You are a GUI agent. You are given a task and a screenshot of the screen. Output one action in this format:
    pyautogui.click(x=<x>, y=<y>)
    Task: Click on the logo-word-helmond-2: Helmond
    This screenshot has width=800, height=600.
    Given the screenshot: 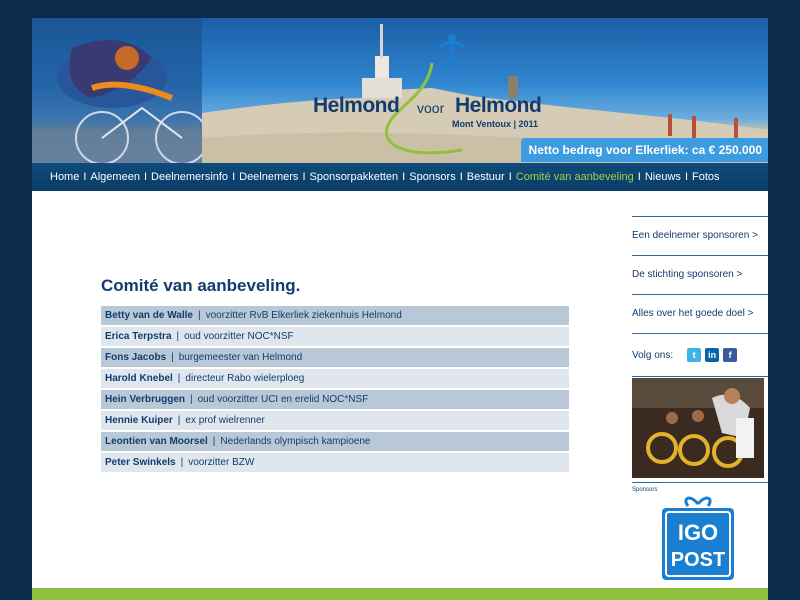 What is the action you would take?
    pyautogui.click(x=498, y=105)
    